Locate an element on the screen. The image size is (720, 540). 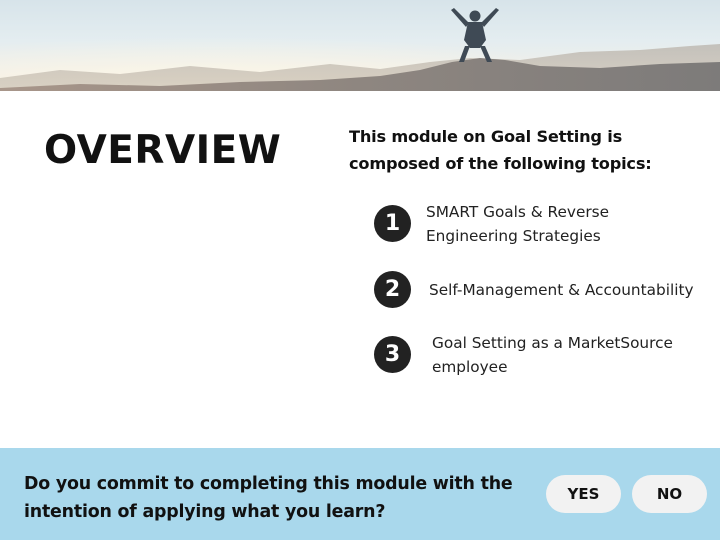
topic-label: Goal Setting as a MarketSource employee is located at coordinates (552, 355).